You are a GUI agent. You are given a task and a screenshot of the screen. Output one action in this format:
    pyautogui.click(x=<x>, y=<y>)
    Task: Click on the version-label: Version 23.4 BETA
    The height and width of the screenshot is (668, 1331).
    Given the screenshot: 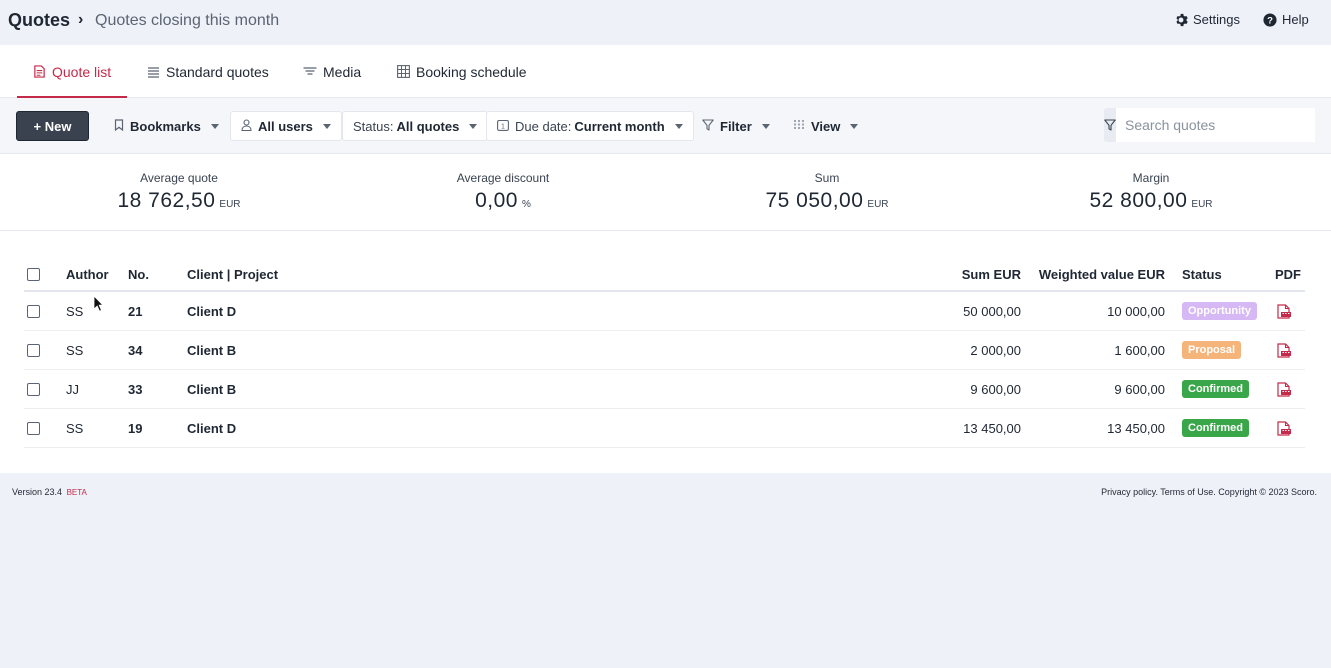 What is the action you would take?
    pyautogui.click(x=49, y=492)
    